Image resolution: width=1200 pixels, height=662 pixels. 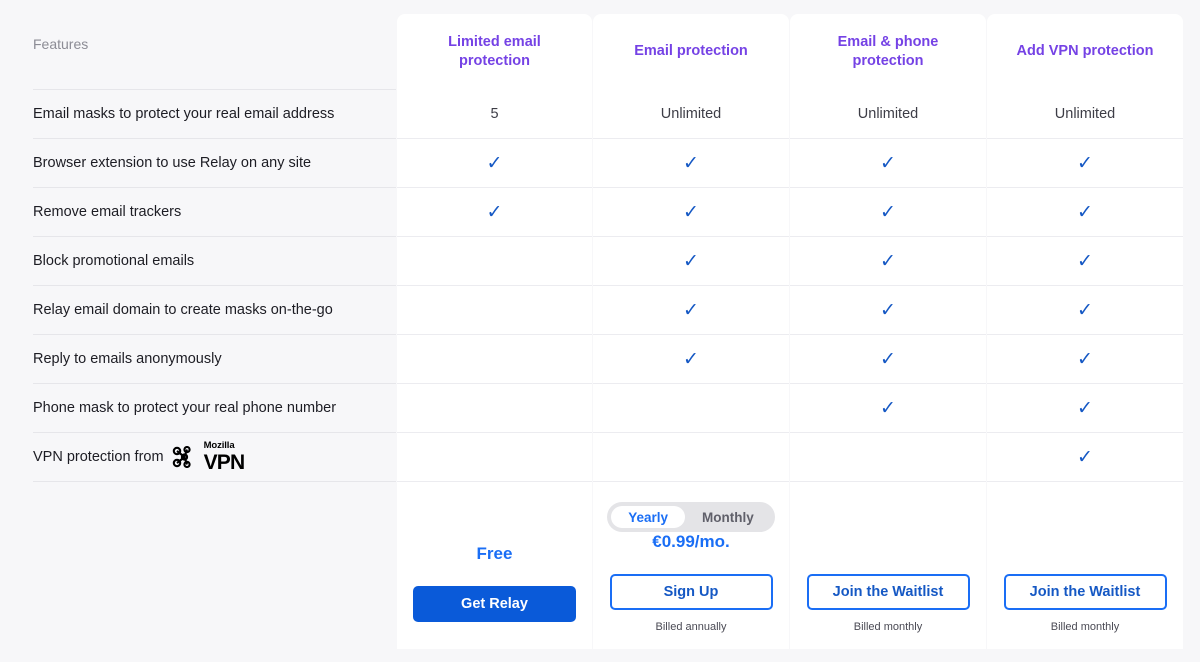 I want to click on plan-header: Email protection, so click(x=691, y=51).